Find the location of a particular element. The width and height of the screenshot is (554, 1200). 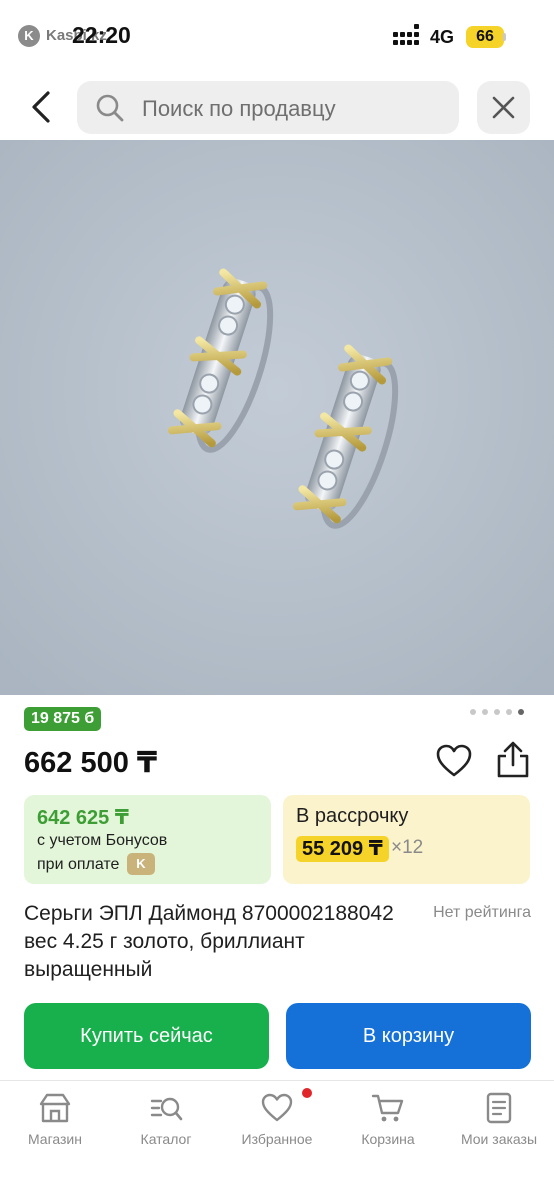

back-button is located at coordinates (42, 107).